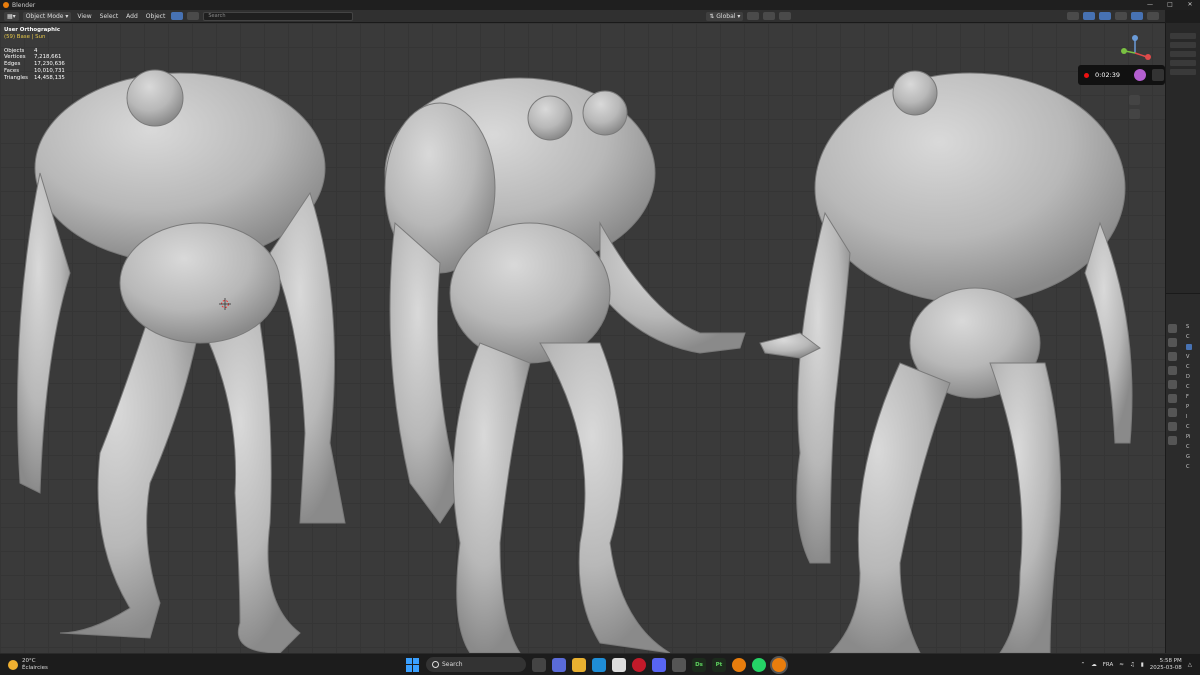 Image resolution: width=1200 pixels, height=675 pixels. I want to click on sun-icon, so click(13, 664).